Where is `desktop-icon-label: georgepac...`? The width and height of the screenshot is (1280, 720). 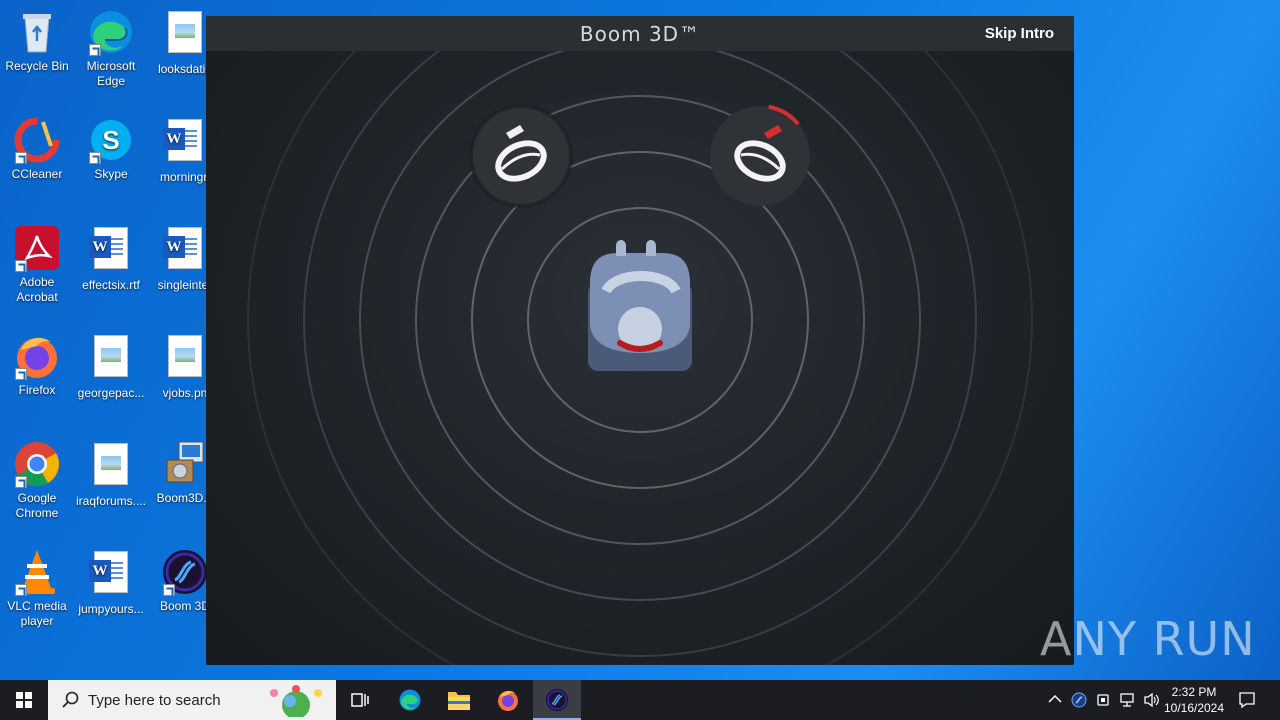 desktop-icon-label: georgepac... is located at coordinates (111, 393).